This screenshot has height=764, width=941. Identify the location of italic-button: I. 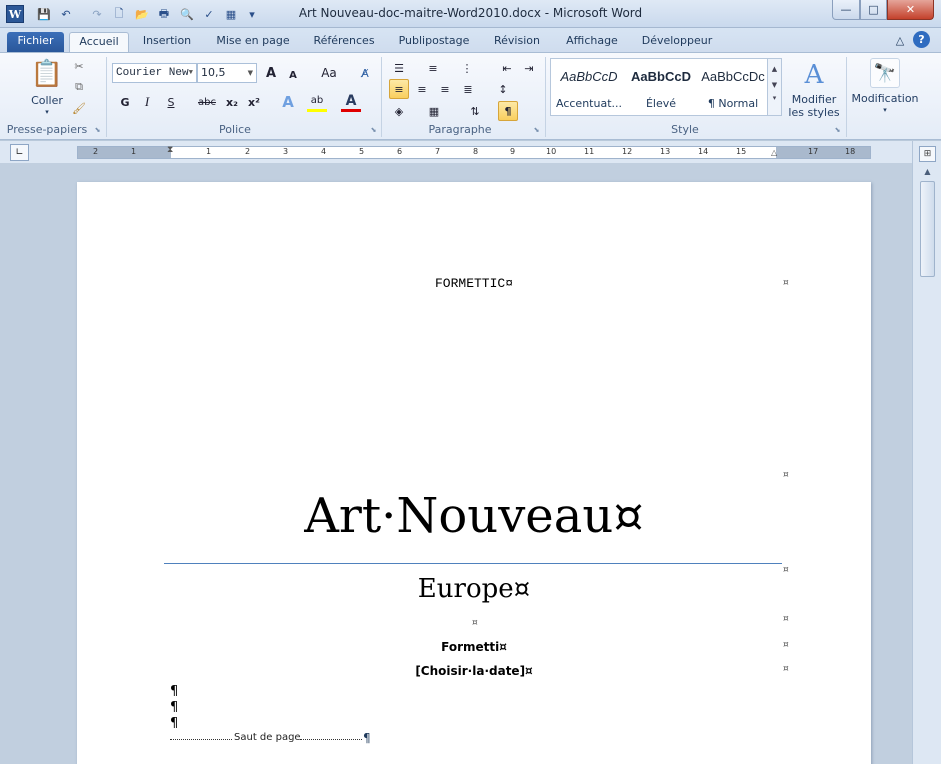
(147, 102).